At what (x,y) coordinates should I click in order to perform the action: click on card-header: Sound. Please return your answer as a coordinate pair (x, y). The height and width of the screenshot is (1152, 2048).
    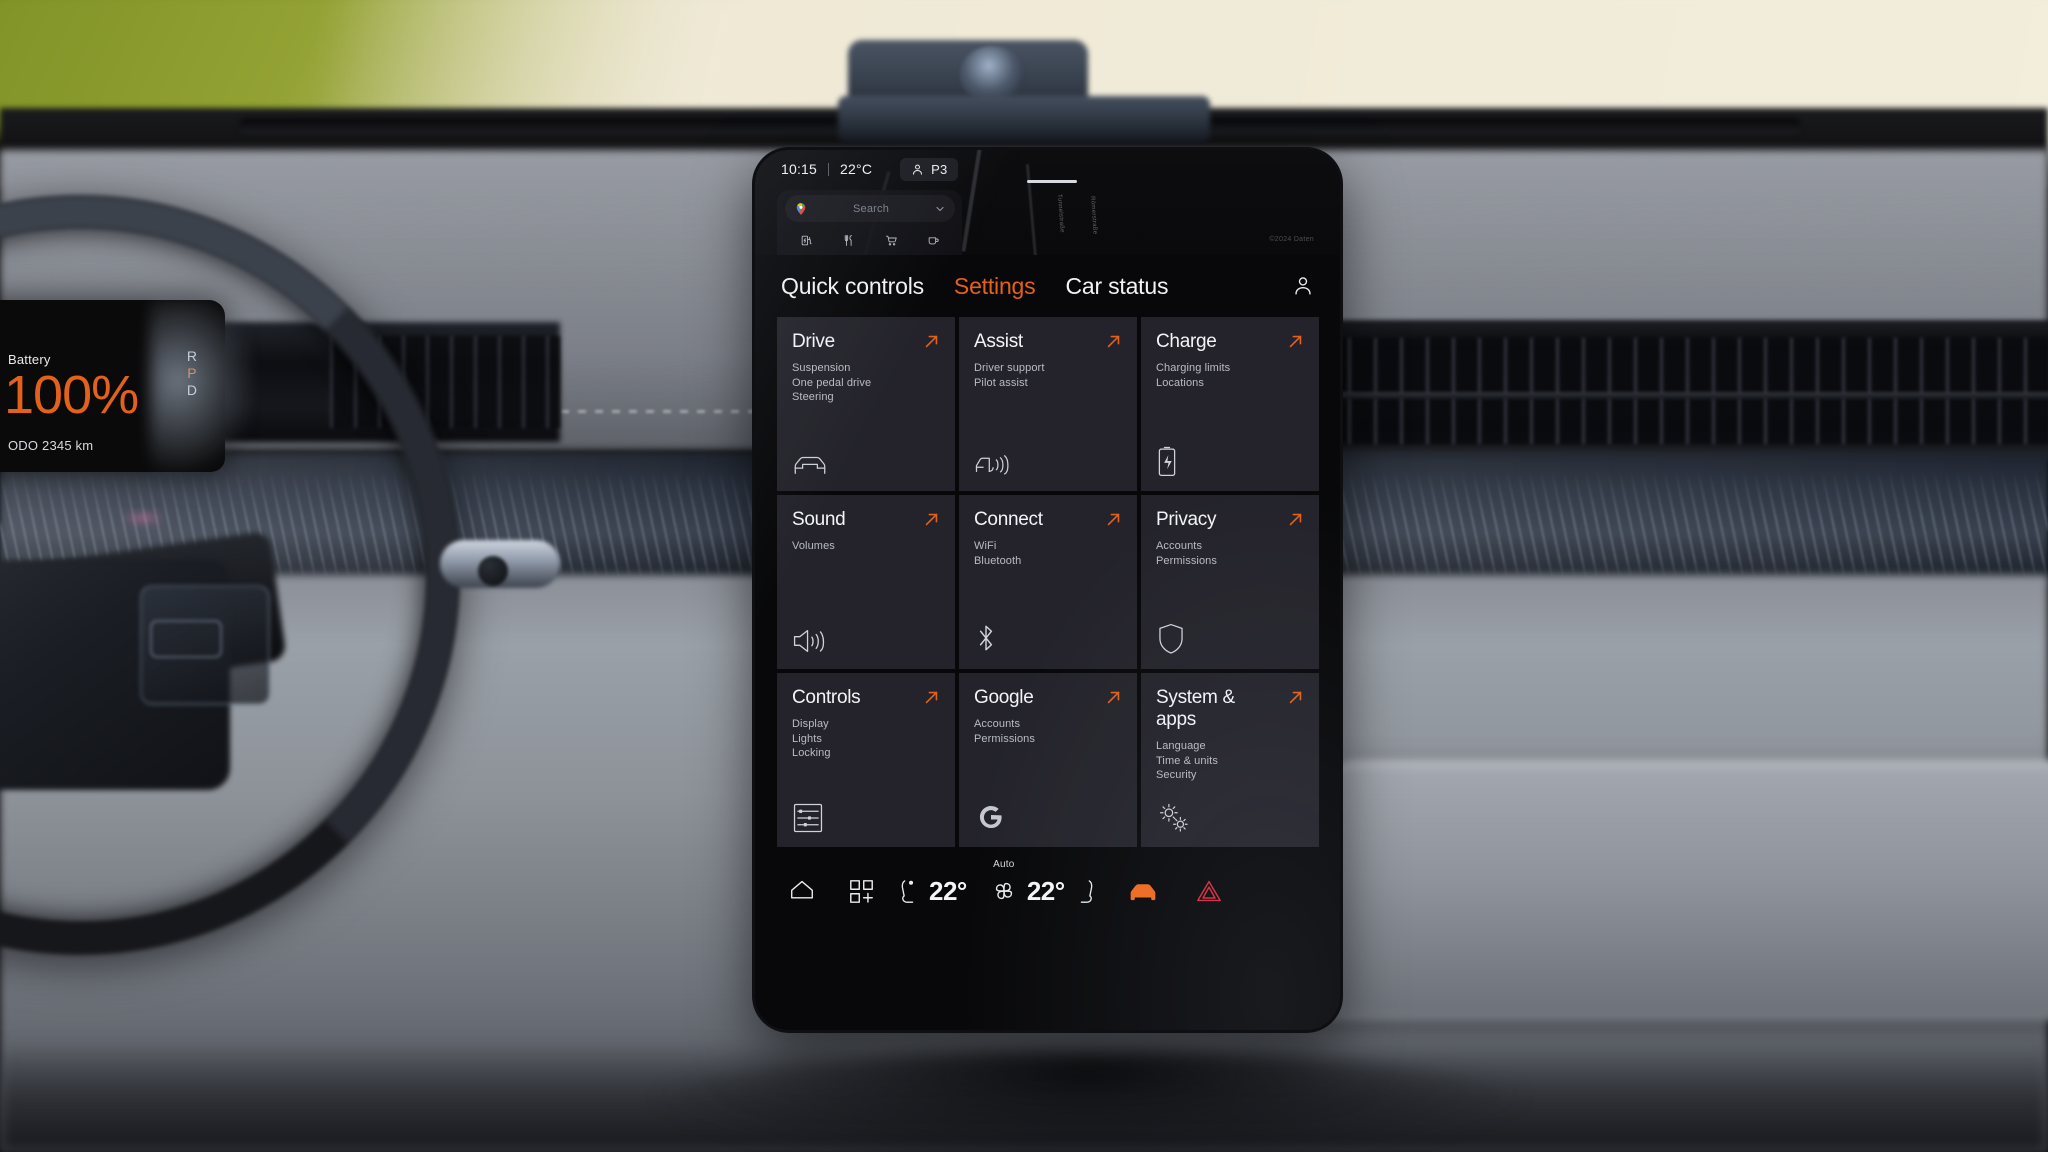
    Looking at the image, I should click on (866, 520).